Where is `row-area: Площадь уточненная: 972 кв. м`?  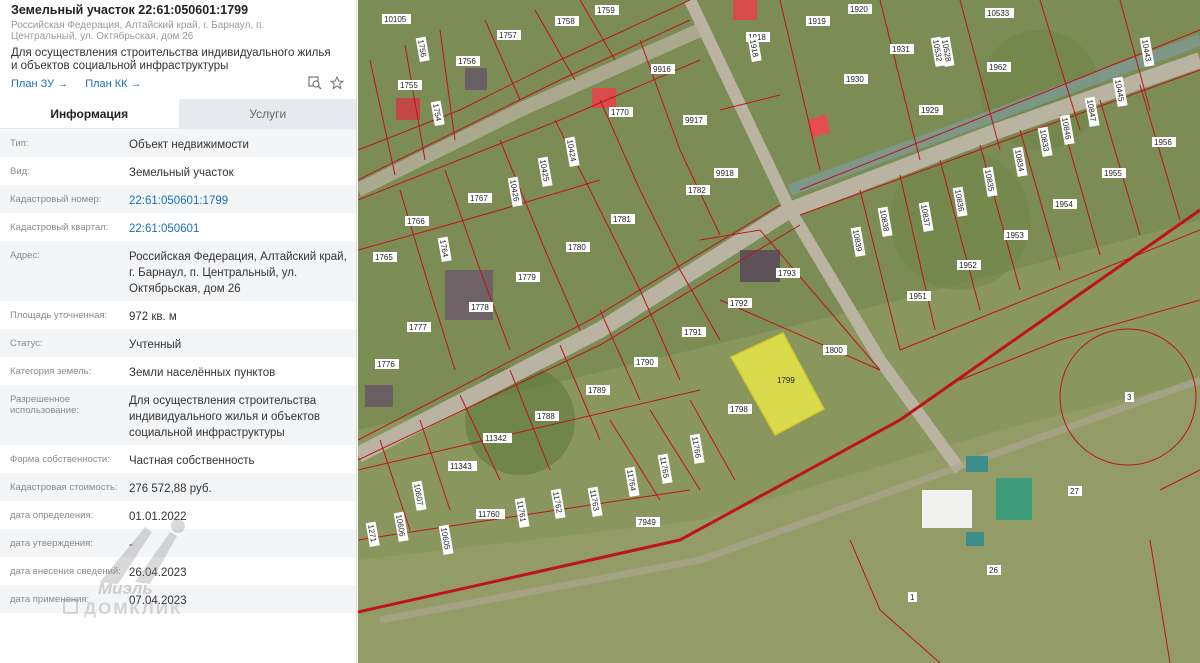 row-area: Площадь уточненная: 972 кв. м is located at coordinates (178, 315).